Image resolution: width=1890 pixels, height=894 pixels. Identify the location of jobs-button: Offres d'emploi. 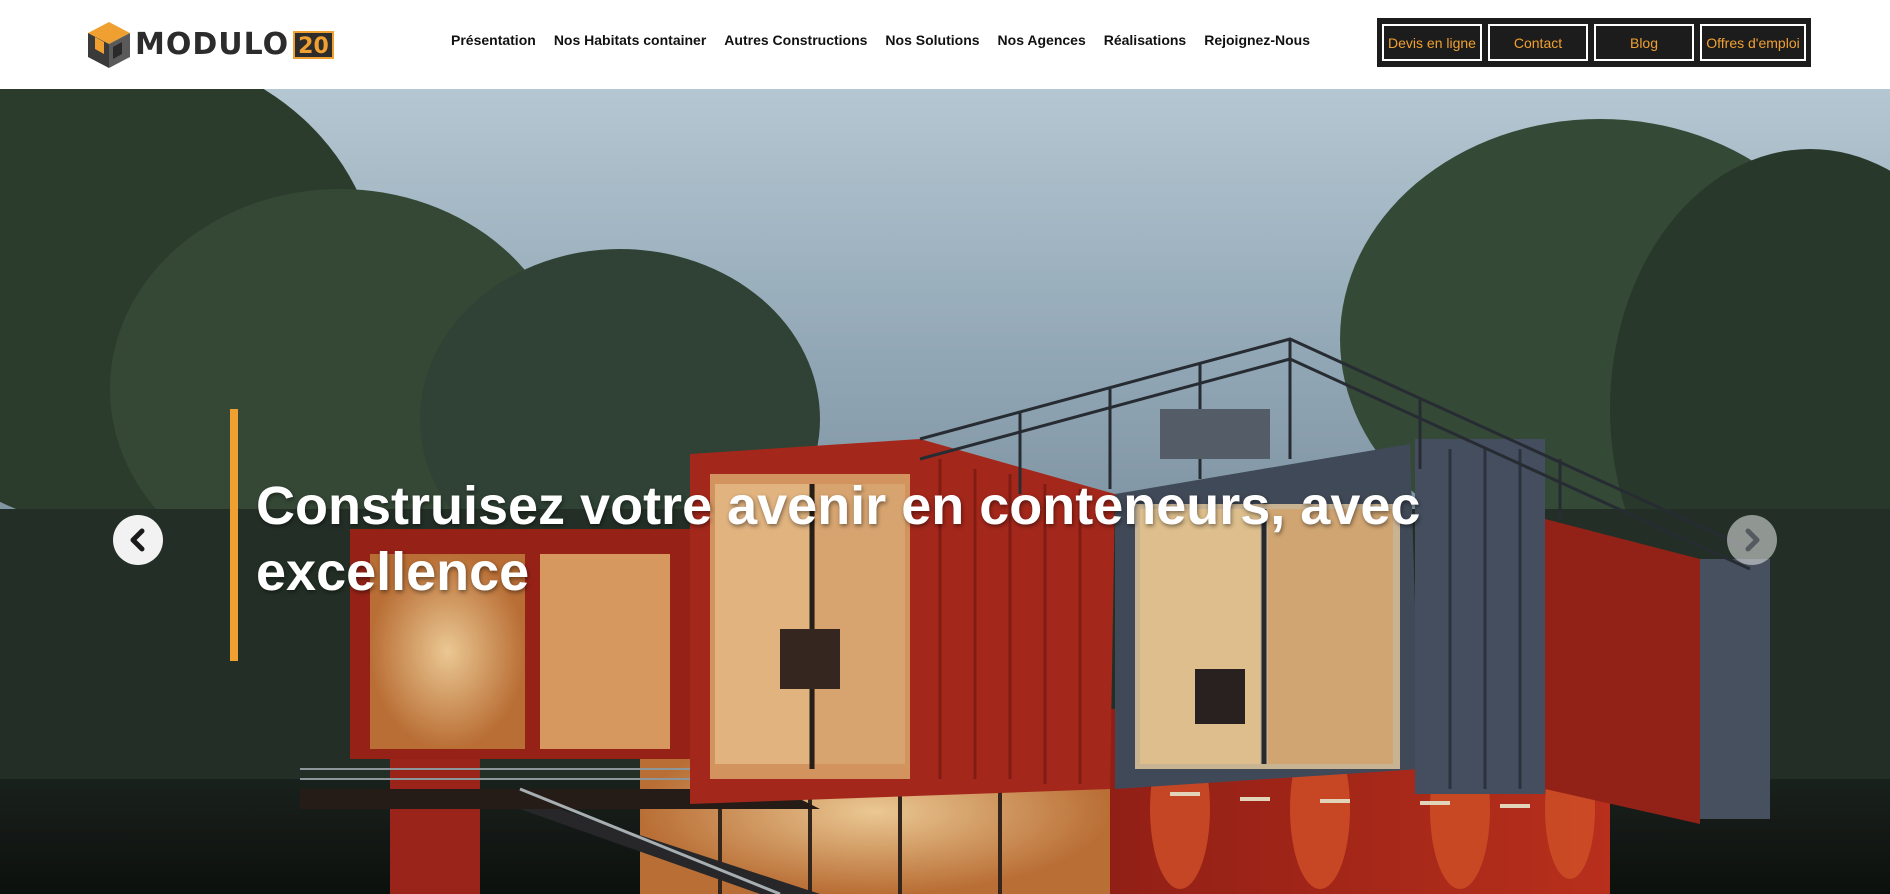
(1753, 42).